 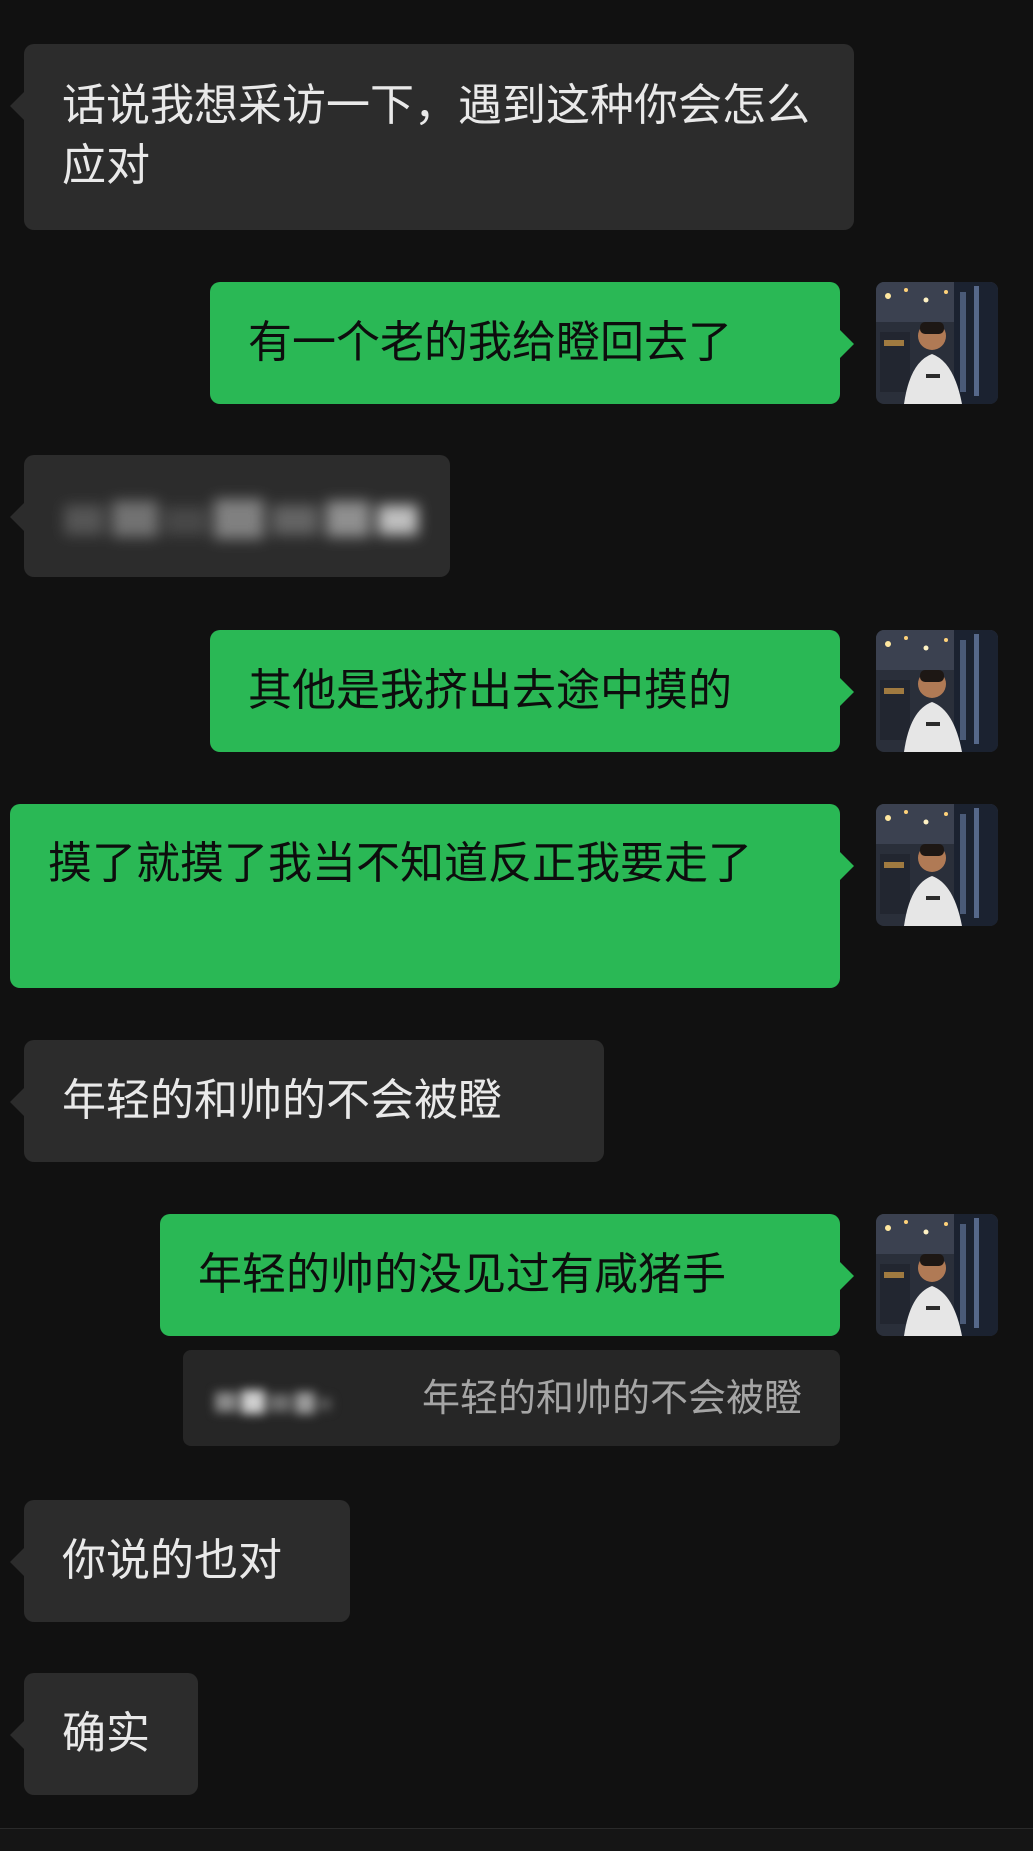 I want to click on input-bar-edge, so click(x=516, y=1839).